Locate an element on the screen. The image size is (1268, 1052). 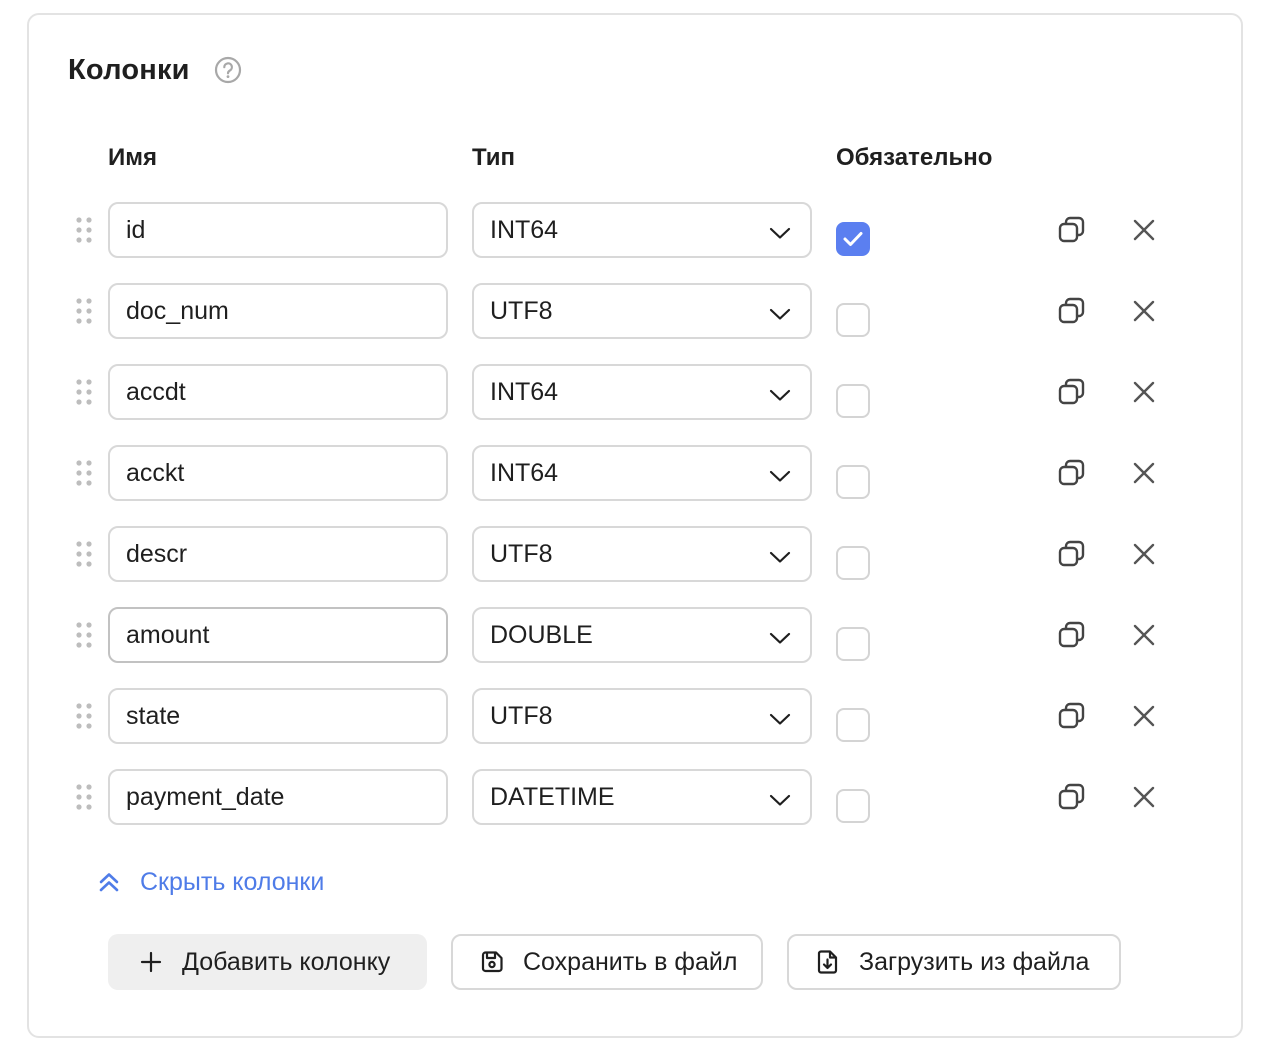
section-header: Колонки is located at coordinates (155, 70).